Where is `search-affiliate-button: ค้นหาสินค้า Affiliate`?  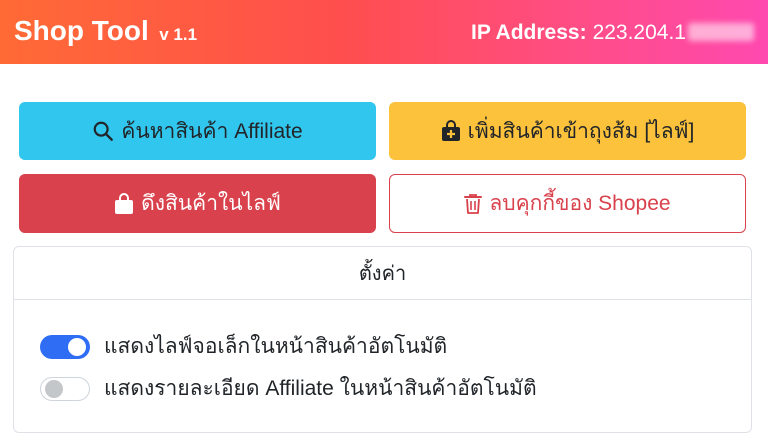
search-affiliate-button: ค้นหาสินค้า Affiliate is located at coordinates (197, 131).